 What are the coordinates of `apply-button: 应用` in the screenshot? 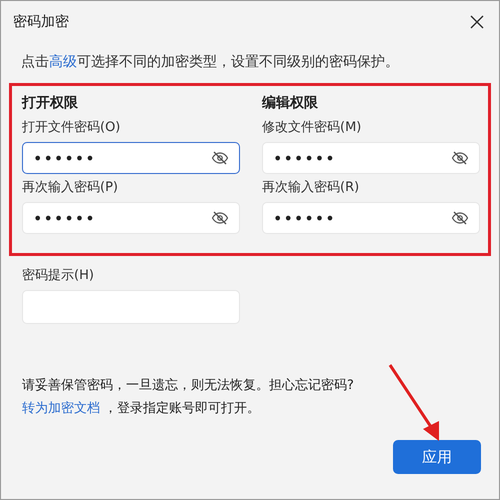 It's located at (437, 457).